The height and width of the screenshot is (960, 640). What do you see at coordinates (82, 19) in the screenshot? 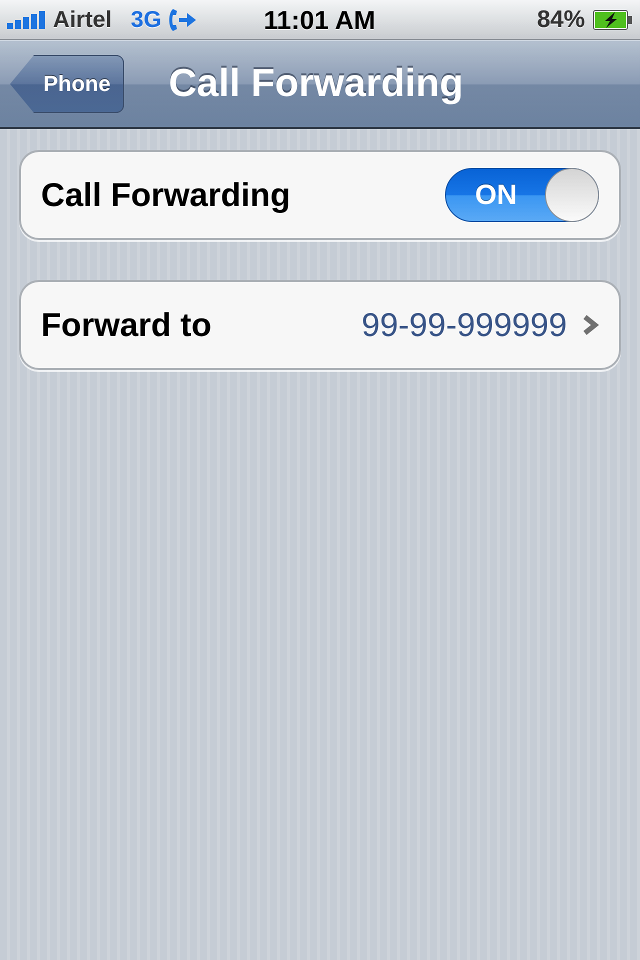
I see `carrier-name: Airtel` at bounding box center [82, 19].